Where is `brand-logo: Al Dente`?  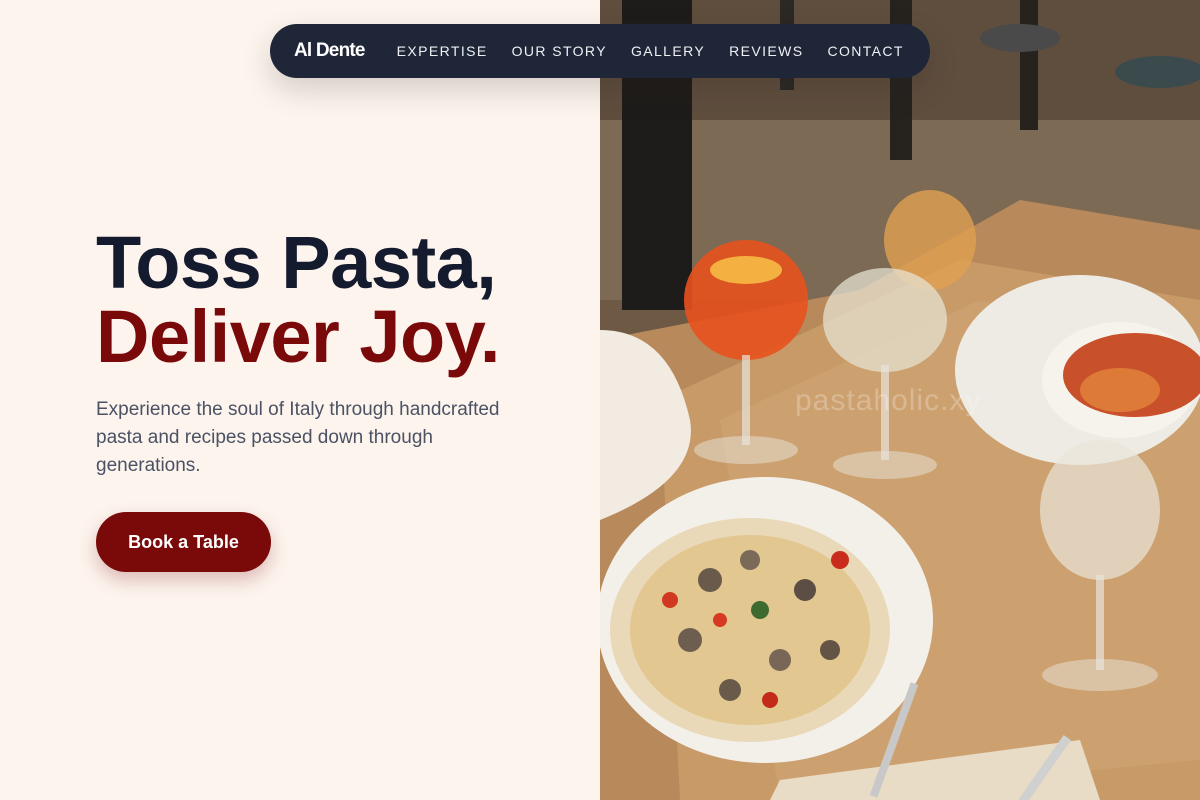 brand-logo: Al Dente is located at coordinates (329, 51).